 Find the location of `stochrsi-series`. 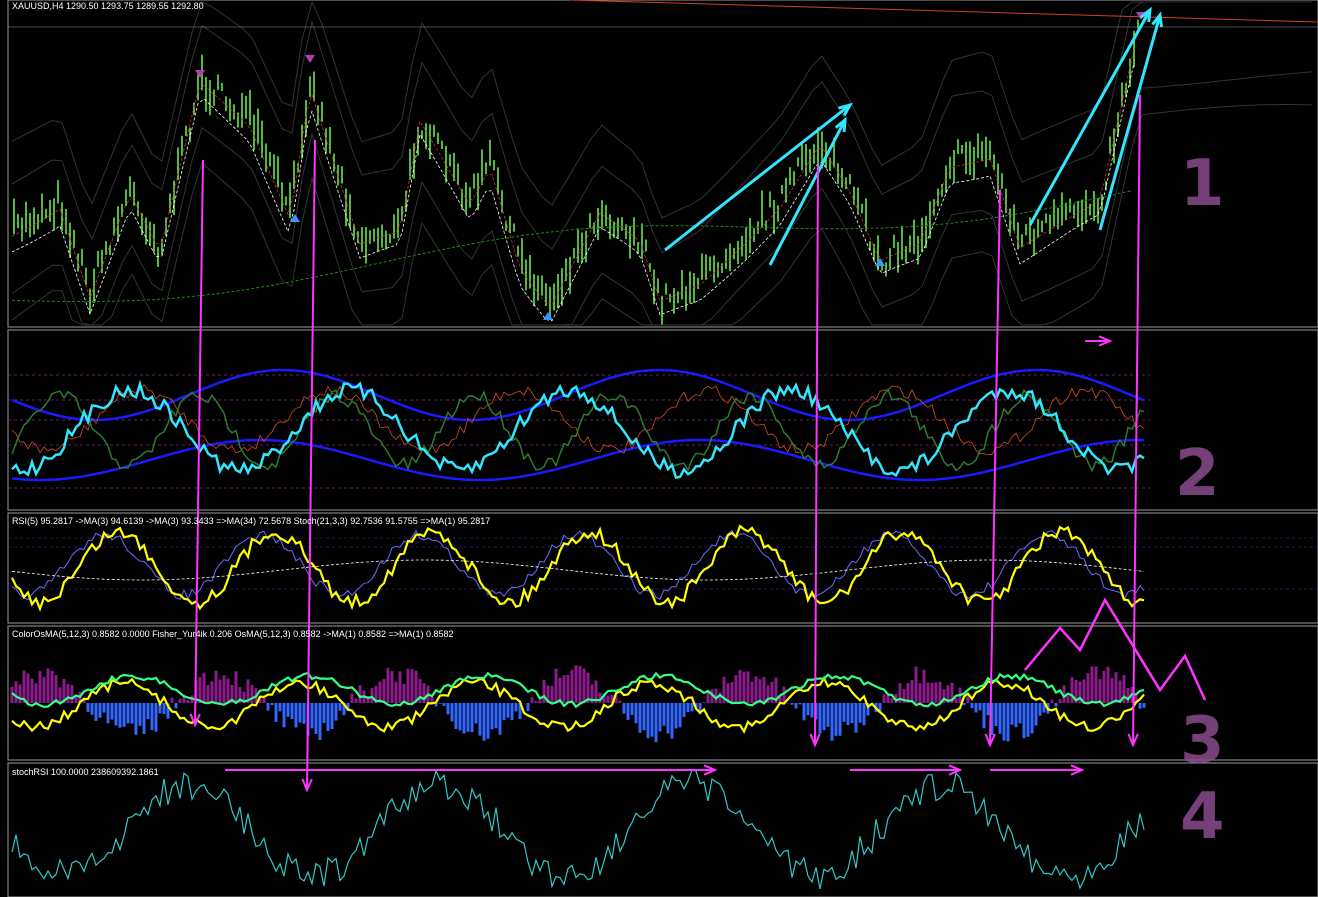

stochrsi-series is located at coordinates (578, 829).